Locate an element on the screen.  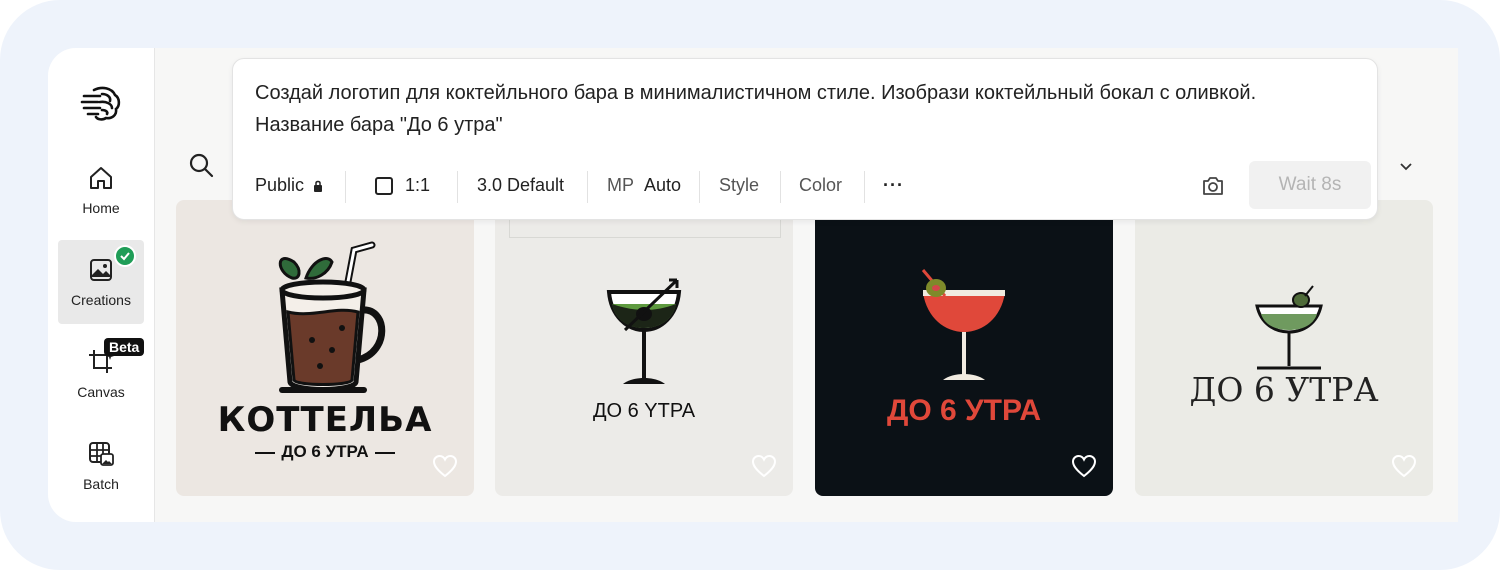
sidebar-item-creations: Creations is located at coordinates (101, 282).